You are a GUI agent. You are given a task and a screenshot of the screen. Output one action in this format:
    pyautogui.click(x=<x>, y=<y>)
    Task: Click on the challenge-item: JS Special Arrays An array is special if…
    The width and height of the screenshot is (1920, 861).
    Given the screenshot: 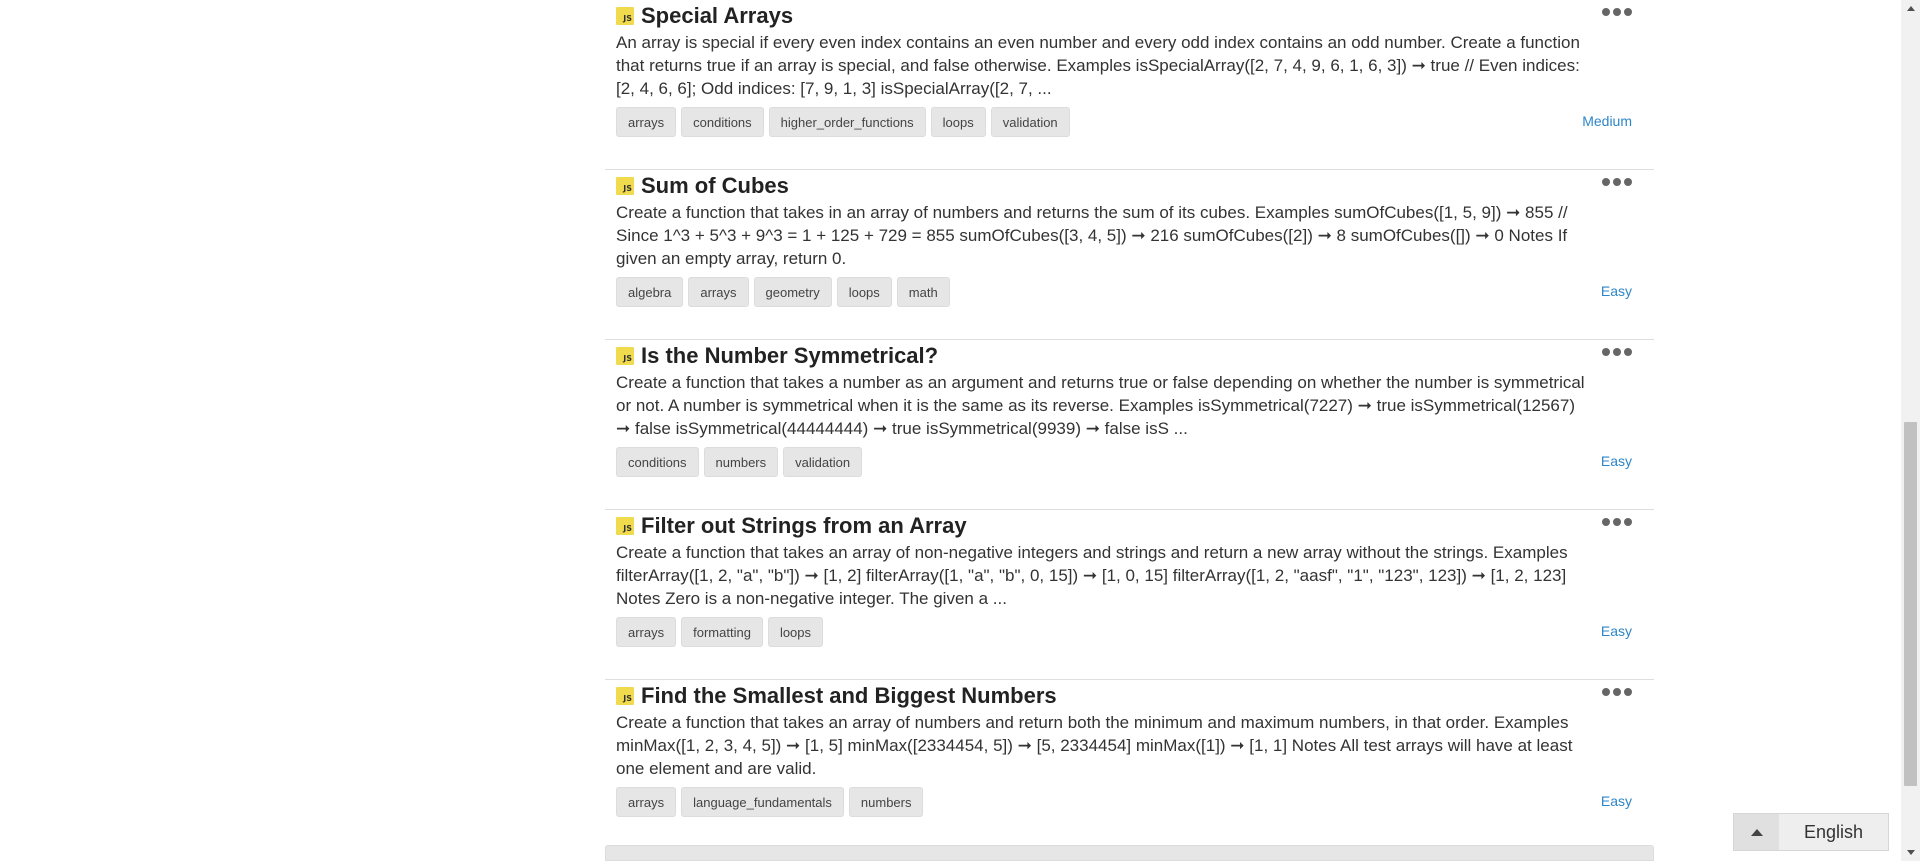 What is the action you would take?
    pyautogui.click(x=1129, y=85)
    